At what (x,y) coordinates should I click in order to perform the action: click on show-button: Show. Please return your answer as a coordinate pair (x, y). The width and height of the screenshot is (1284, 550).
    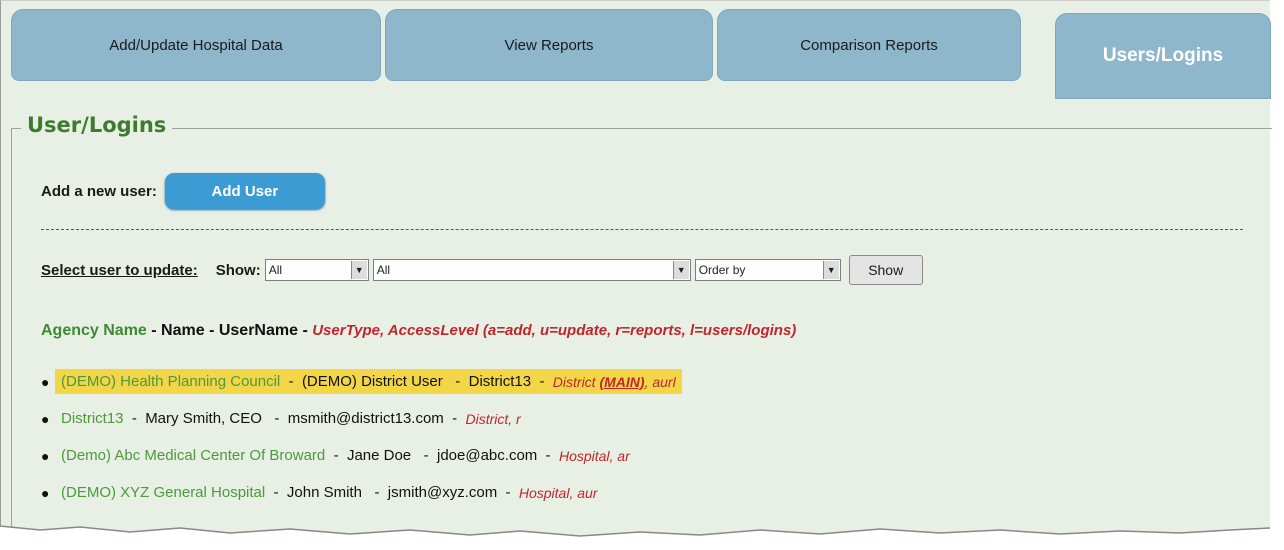
    Looking at the image, I should click on (885, 270).